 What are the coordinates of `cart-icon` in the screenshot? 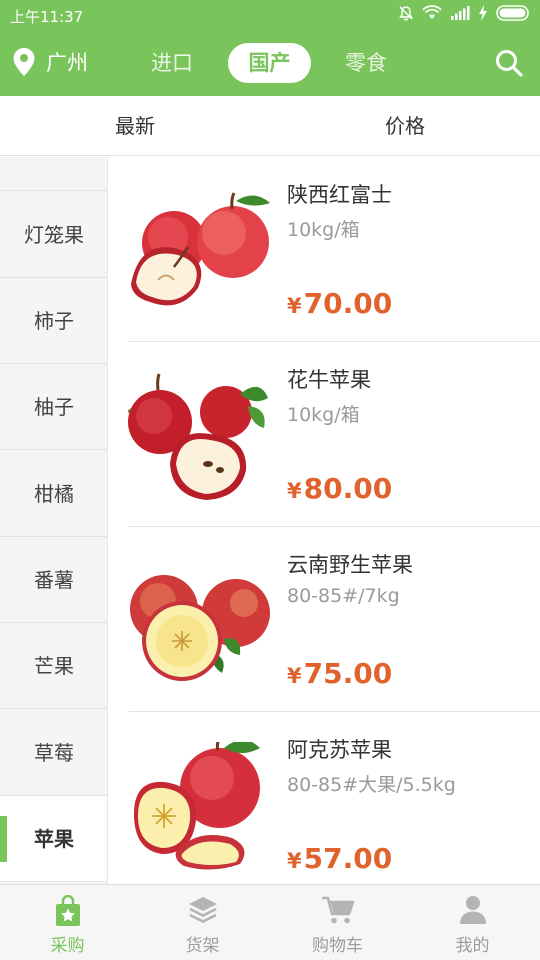 It's located at (337, 910).